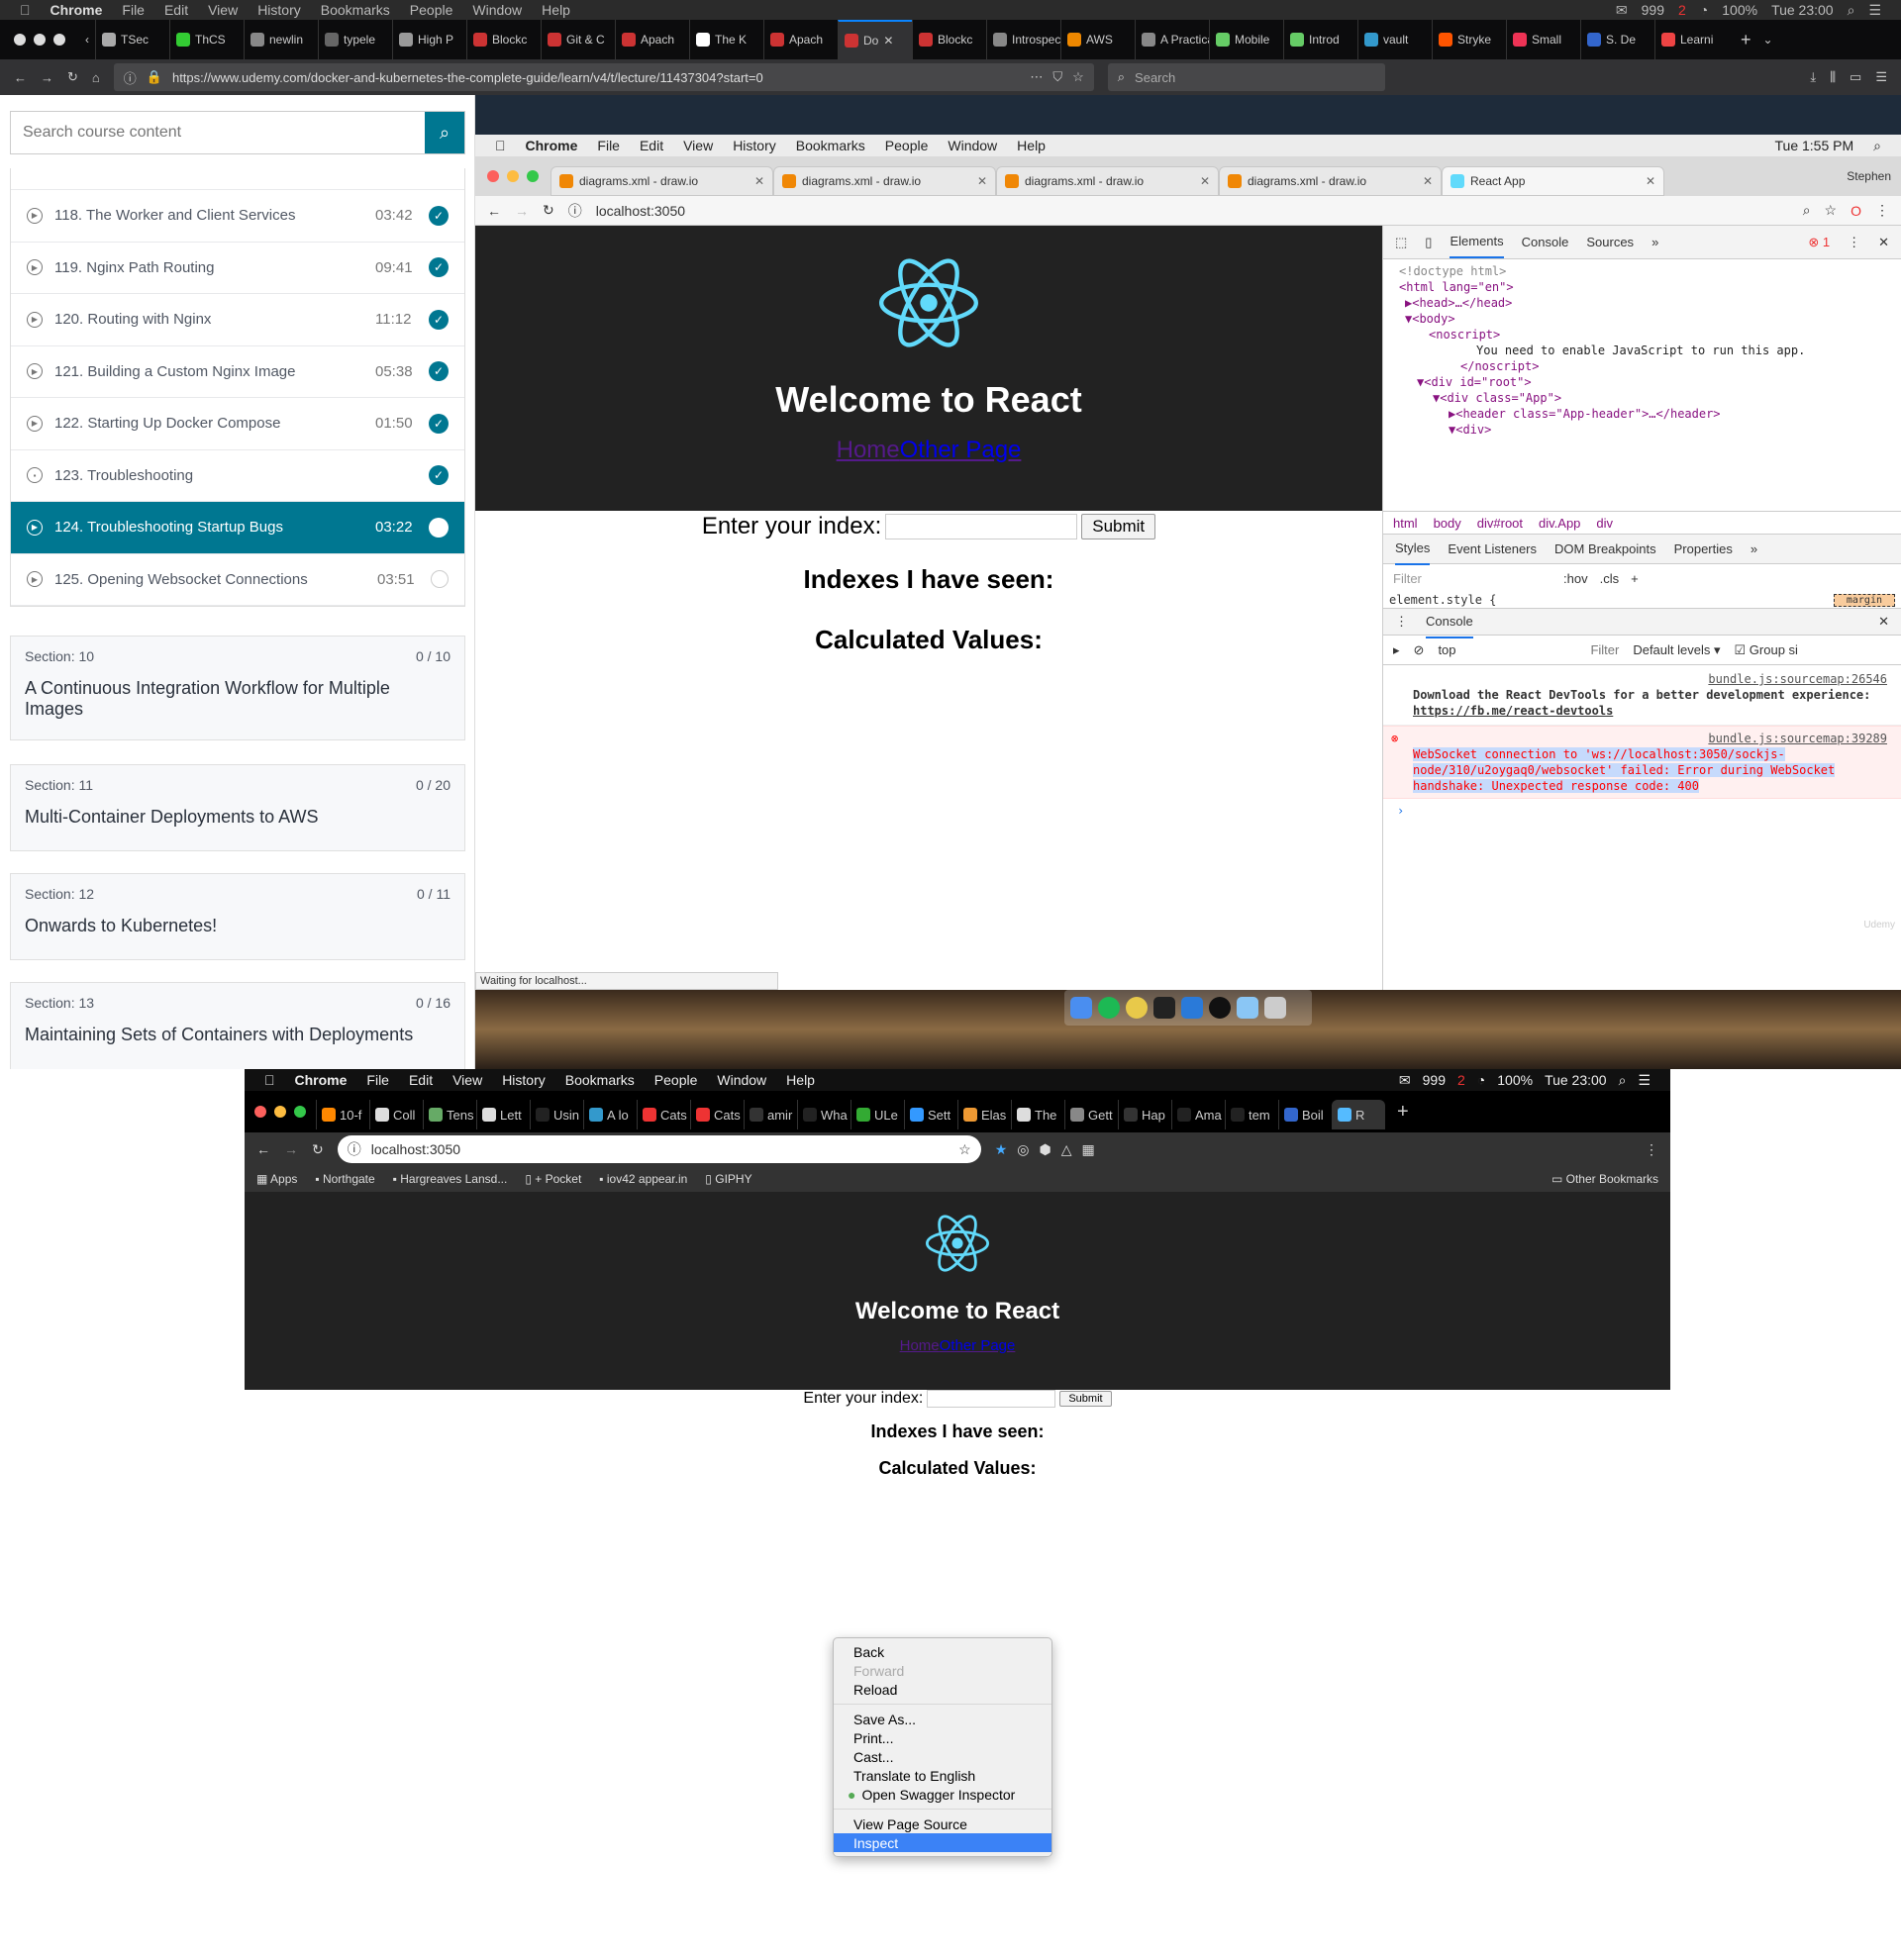 Image resolution: width=1901 pixels, height=1960 pixels. I want to click on pocket-icon: ⛉, so click(1057, 77).